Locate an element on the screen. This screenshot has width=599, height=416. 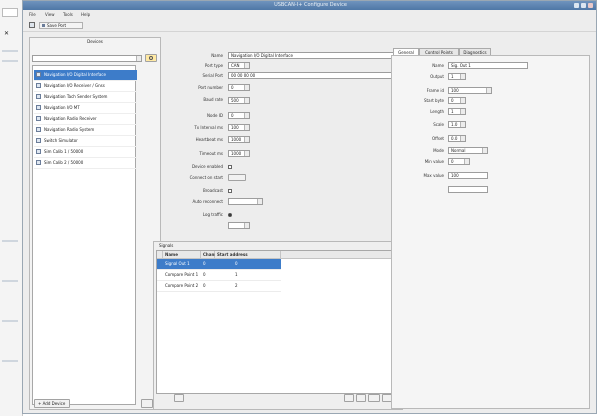
min-value-stepper: 0 is located at coordinates (459, 161).